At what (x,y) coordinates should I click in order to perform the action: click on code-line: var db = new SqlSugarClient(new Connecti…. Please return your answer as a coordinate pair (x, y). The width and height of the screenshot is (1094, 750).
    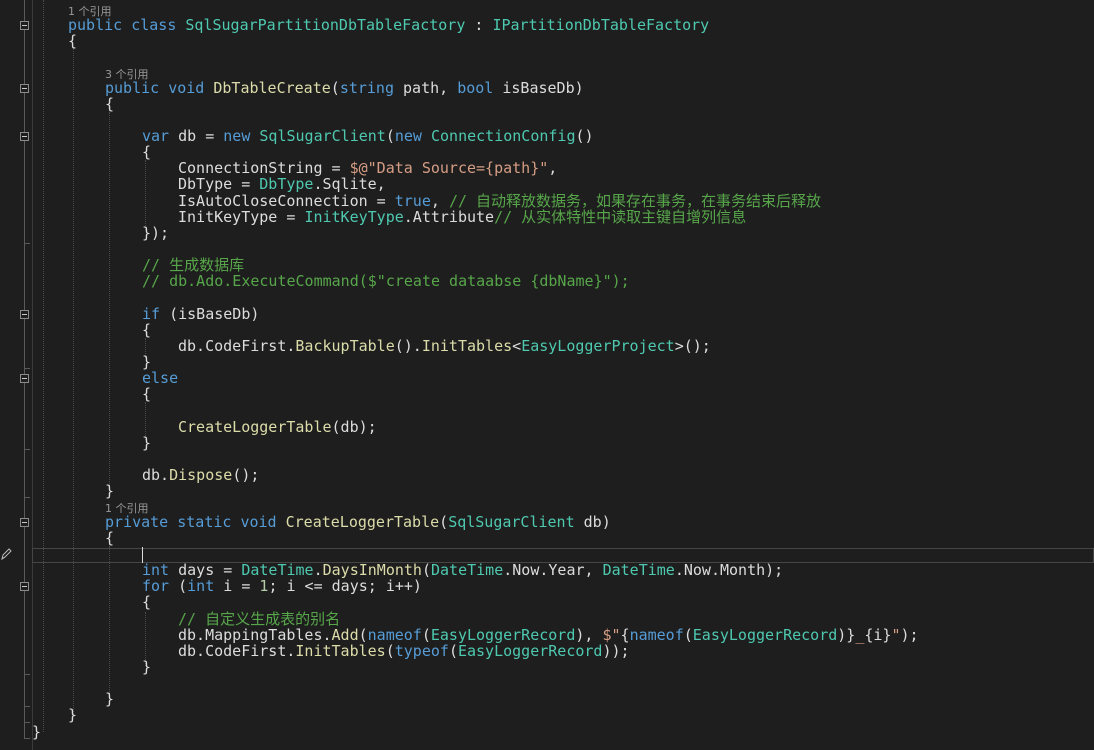
    Looking at the image, I should click on (368, 136).